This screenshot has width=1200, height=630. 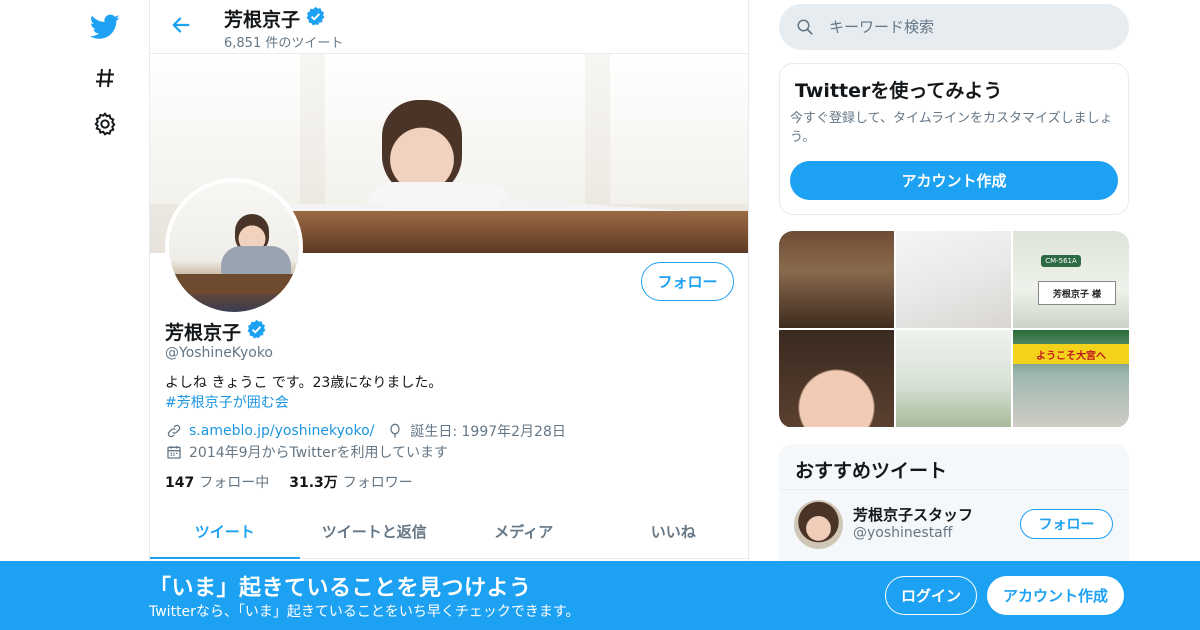 I want to click on header-name: 芳根京子, so click(x=275, y=18).